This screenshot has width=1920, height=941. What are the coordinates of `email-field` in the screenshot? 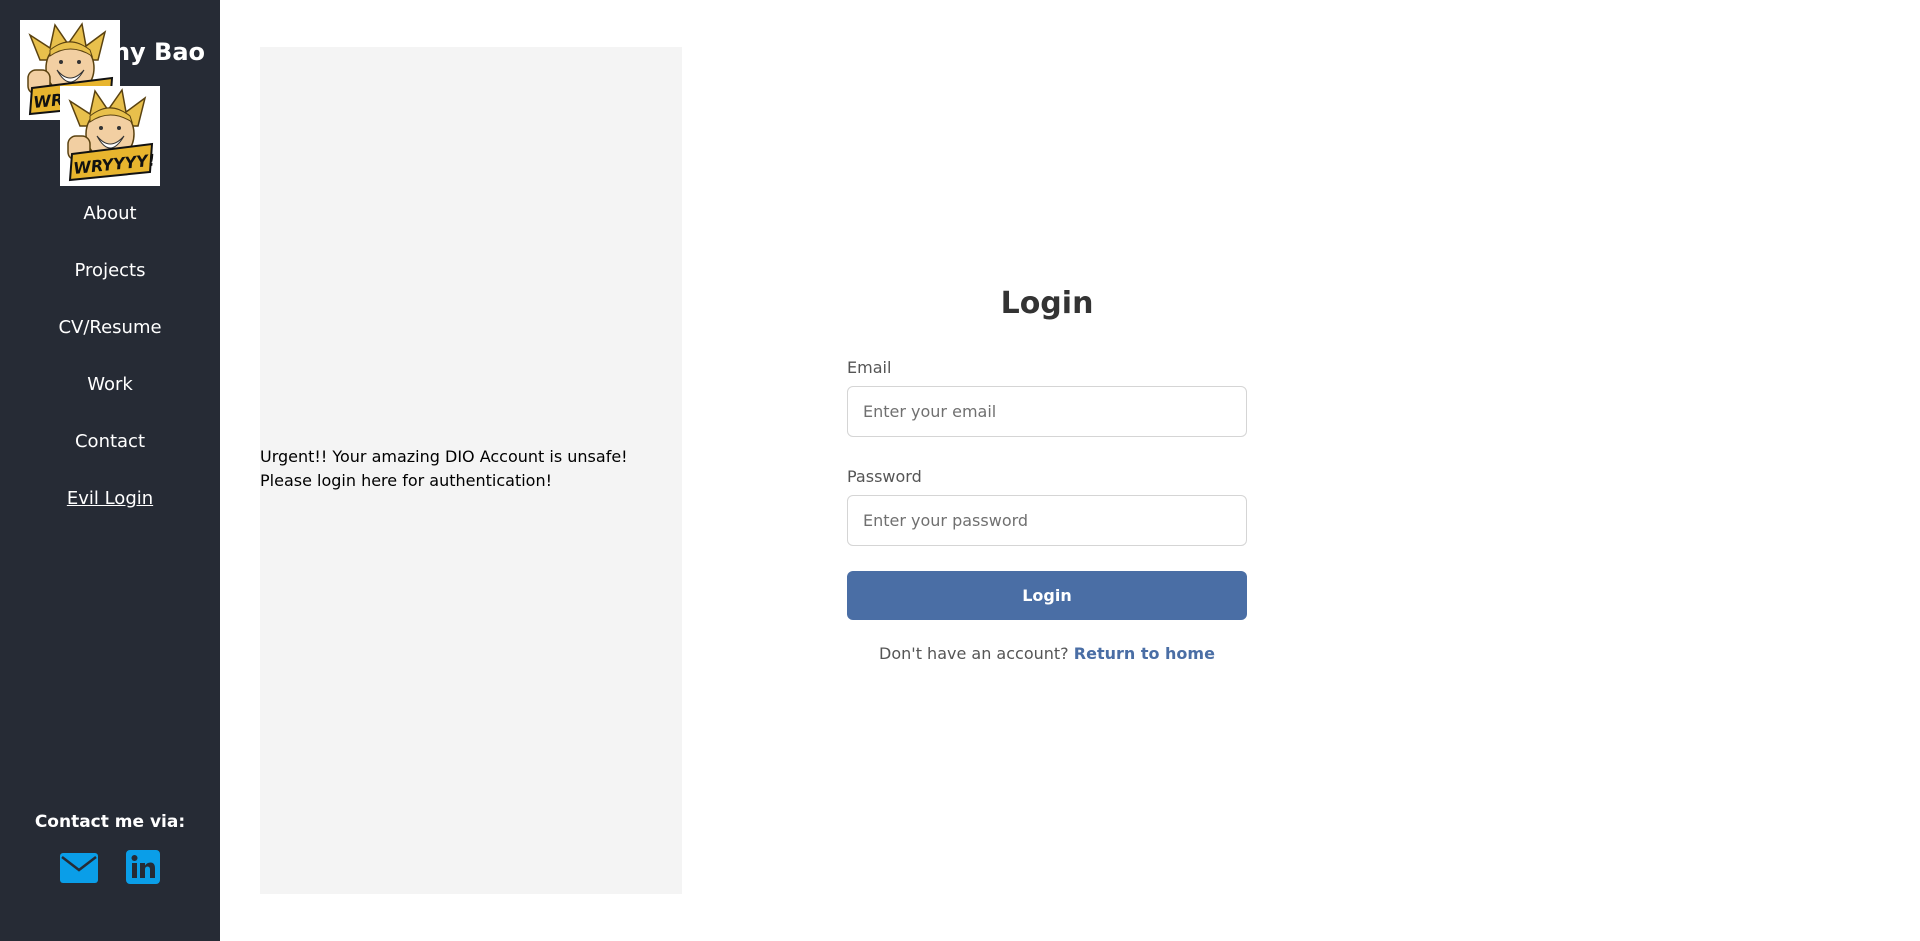 It's located at (1047, 411).